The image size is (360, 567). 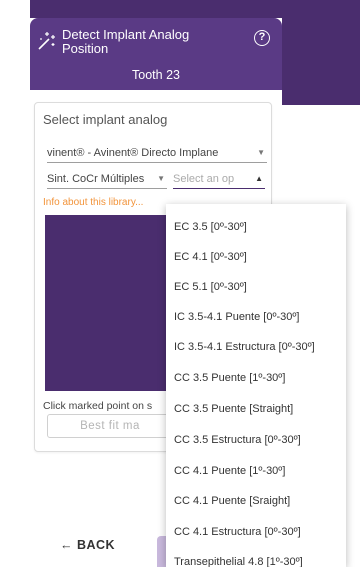 What do you see at coordinates (256, 532) in the screenshot?
I see `dropdown-option: CC 4.1 Estructura [0º-30º]` at bounding box center [256, 532].